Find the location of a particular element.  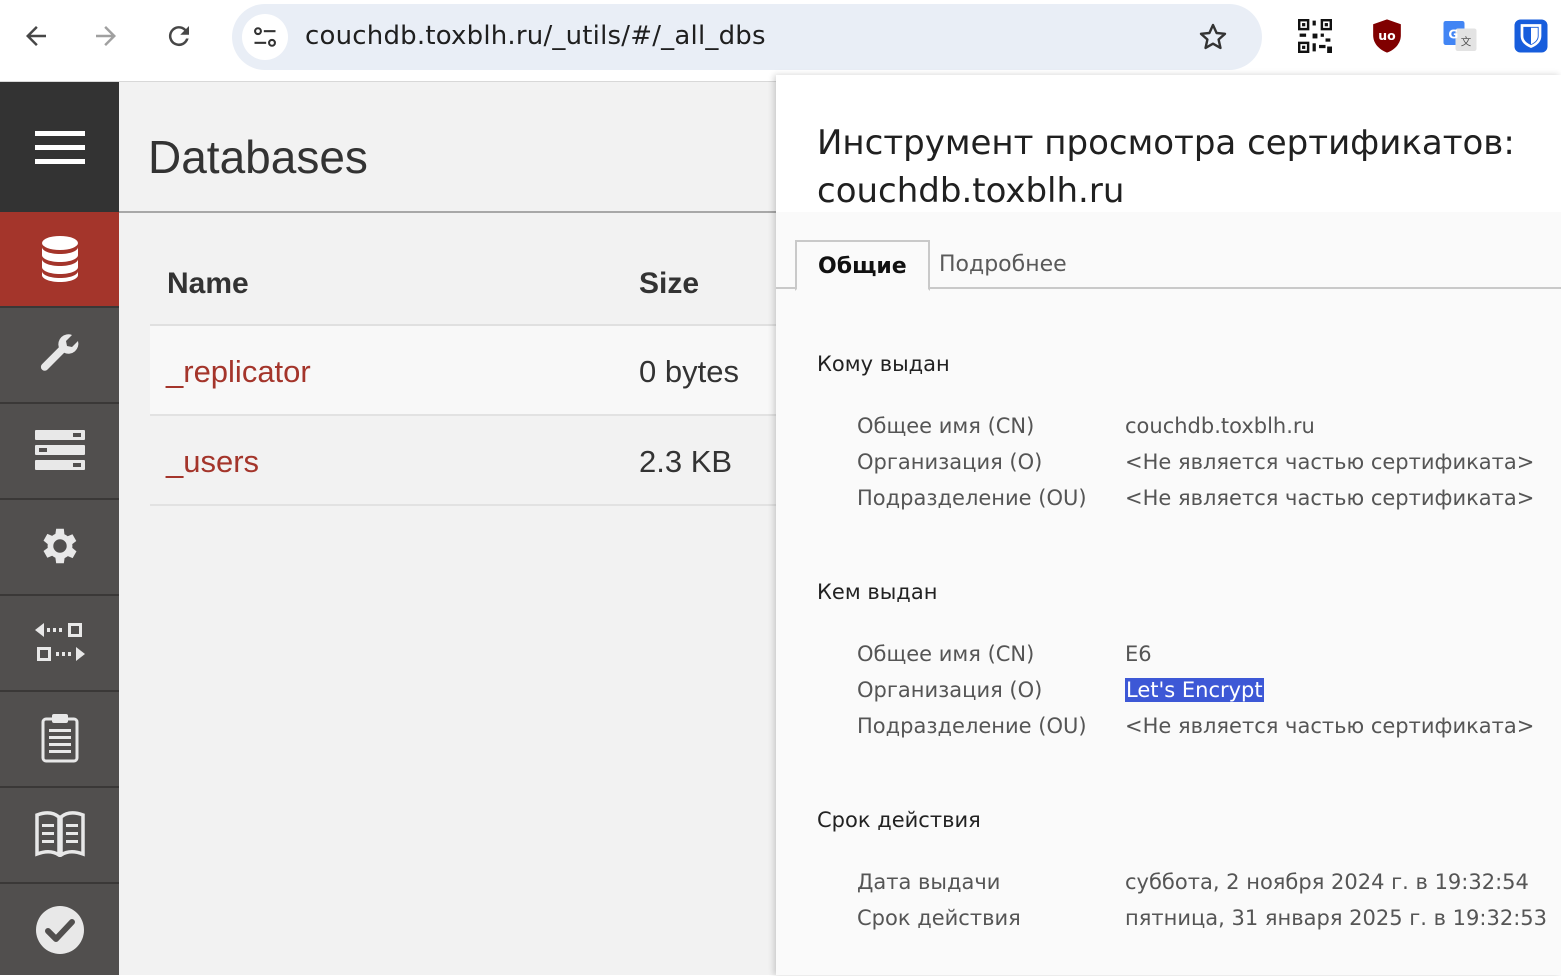

hamburger-icon is located at coordinates (59, 147).